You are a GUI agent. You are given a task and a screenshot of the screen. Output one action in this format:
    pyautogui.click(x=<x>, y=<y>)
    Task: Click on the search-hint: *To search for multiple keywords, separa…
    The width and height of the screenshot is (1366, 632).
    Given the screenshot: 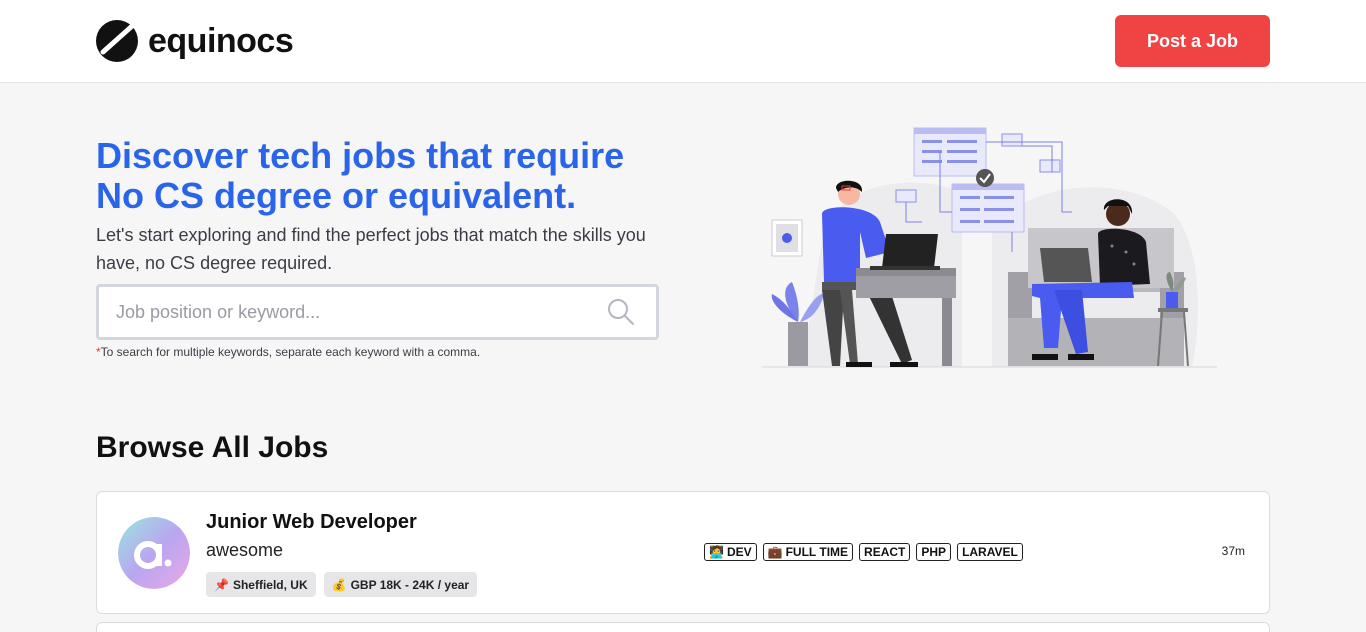 What is the action you would take?
    pyautogui.click(x=288, y=352)
    